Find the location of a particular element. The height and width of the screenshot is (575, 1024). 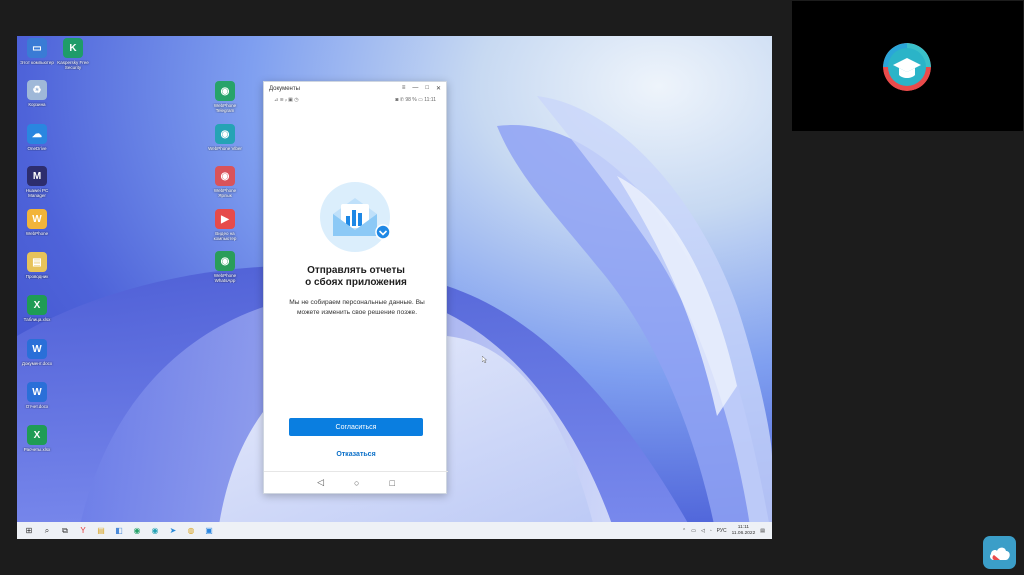

phone-app-icon: ▣ is located at coordinates (209, 530).